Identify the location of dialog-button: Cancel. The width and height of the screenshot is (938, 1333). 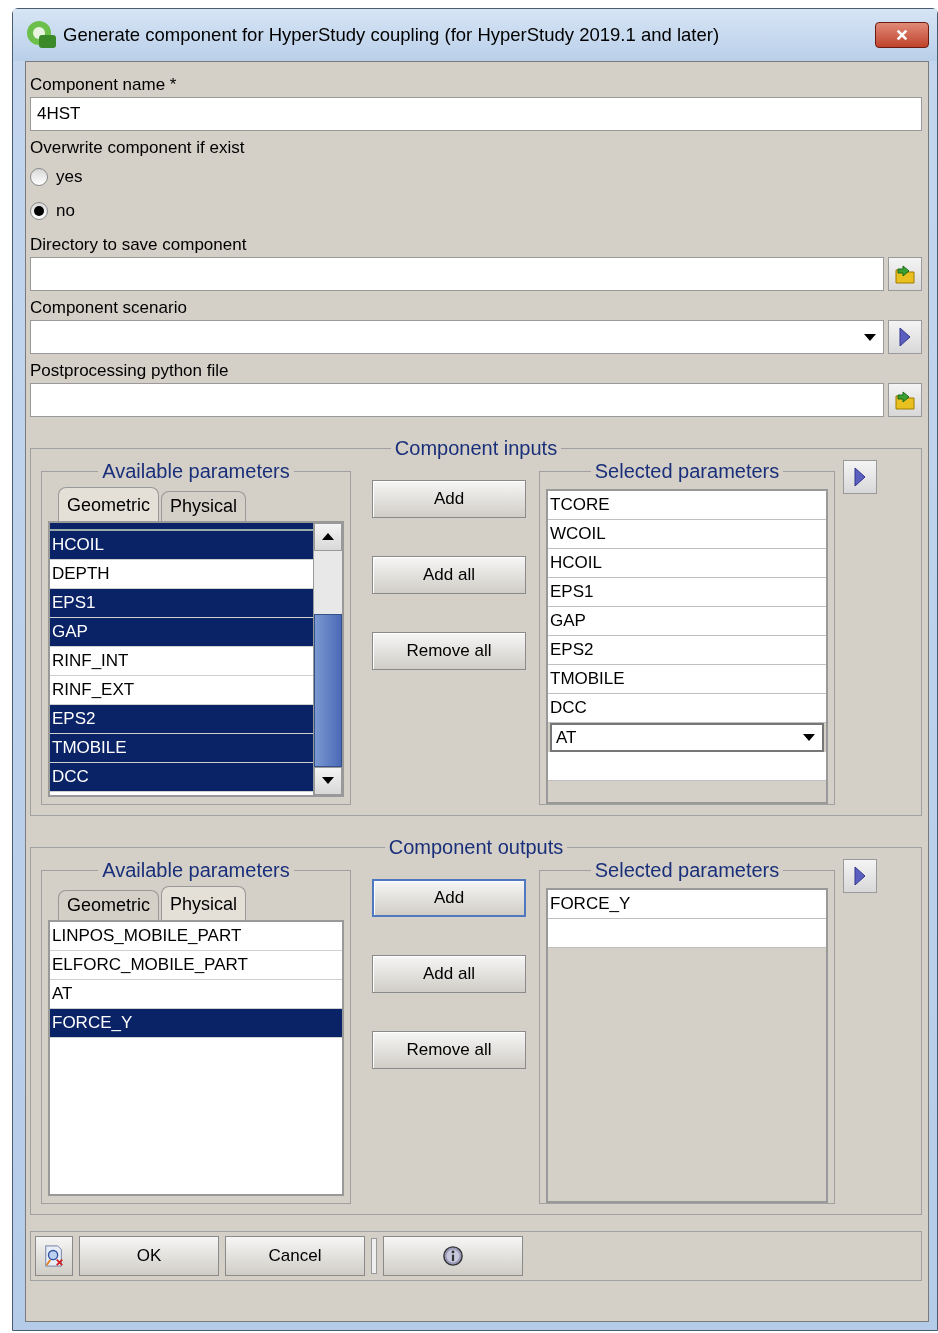
(295, 1256).